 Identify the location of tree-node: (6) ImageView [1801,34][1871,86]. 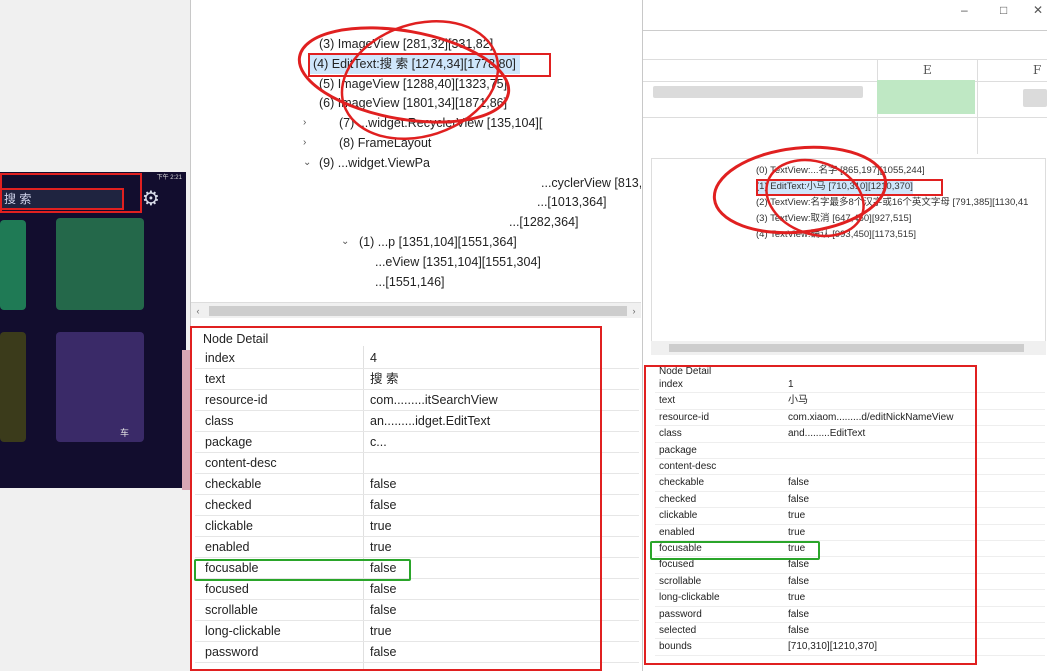
(413, 103).